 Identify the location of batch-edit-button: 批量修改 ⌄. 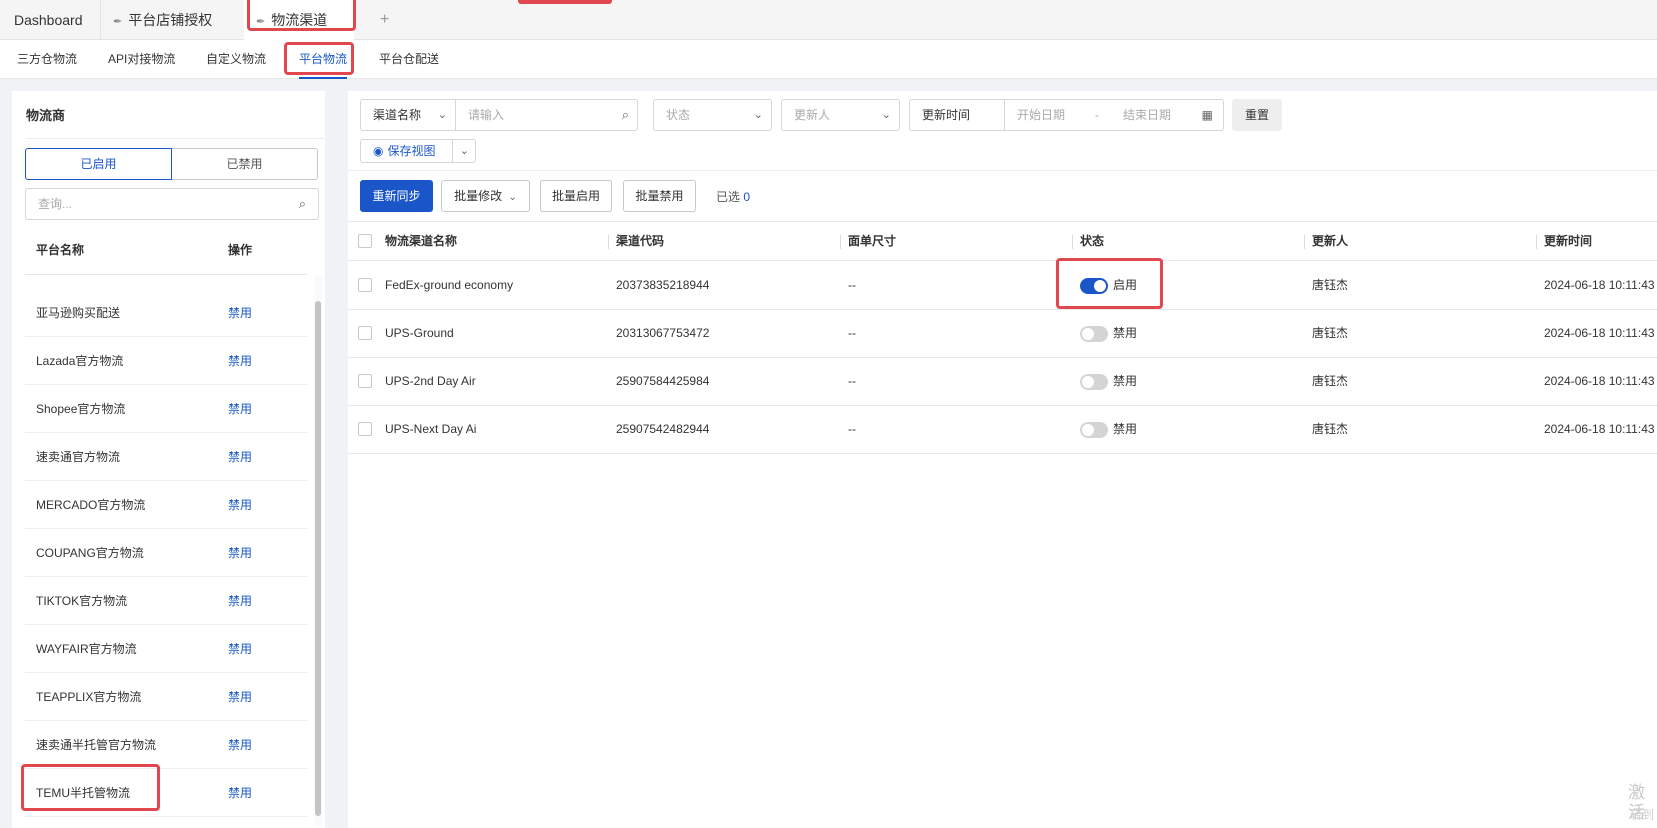
(485, 196).